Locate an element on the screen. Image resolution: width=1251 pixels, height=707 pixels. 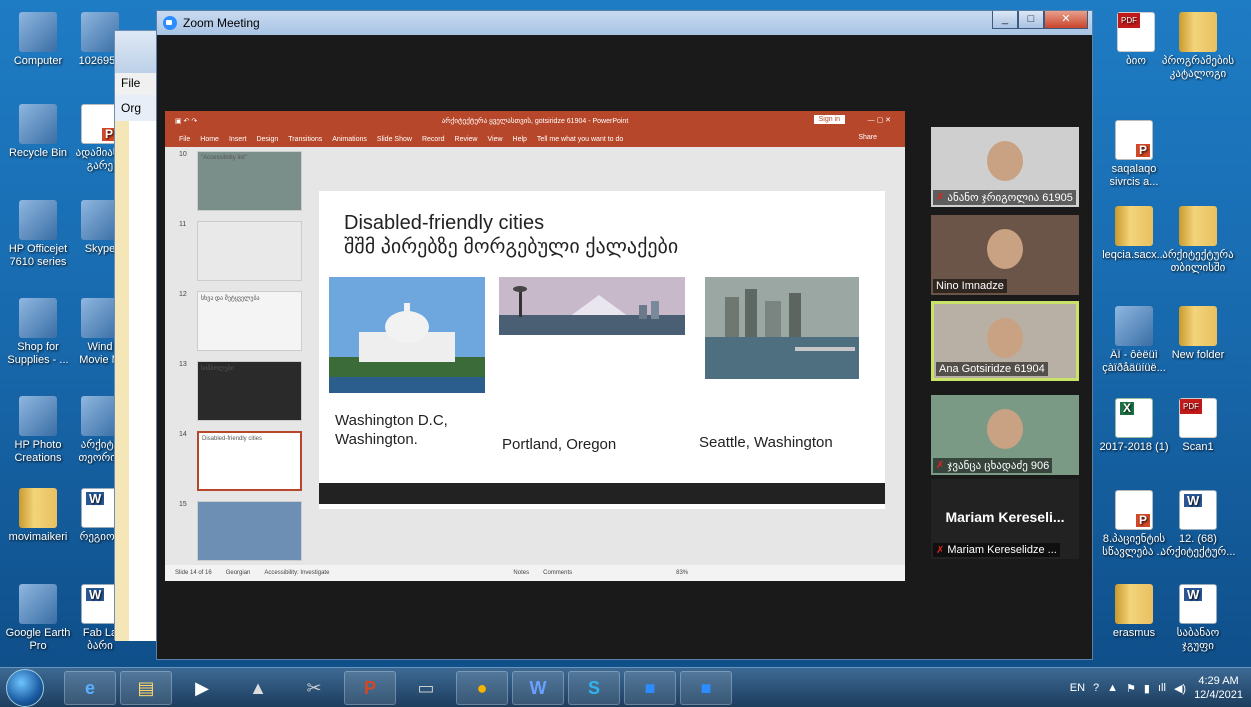
slide-thumbnail: სხვა და მეტყველება is located at coordinates (249, 321).